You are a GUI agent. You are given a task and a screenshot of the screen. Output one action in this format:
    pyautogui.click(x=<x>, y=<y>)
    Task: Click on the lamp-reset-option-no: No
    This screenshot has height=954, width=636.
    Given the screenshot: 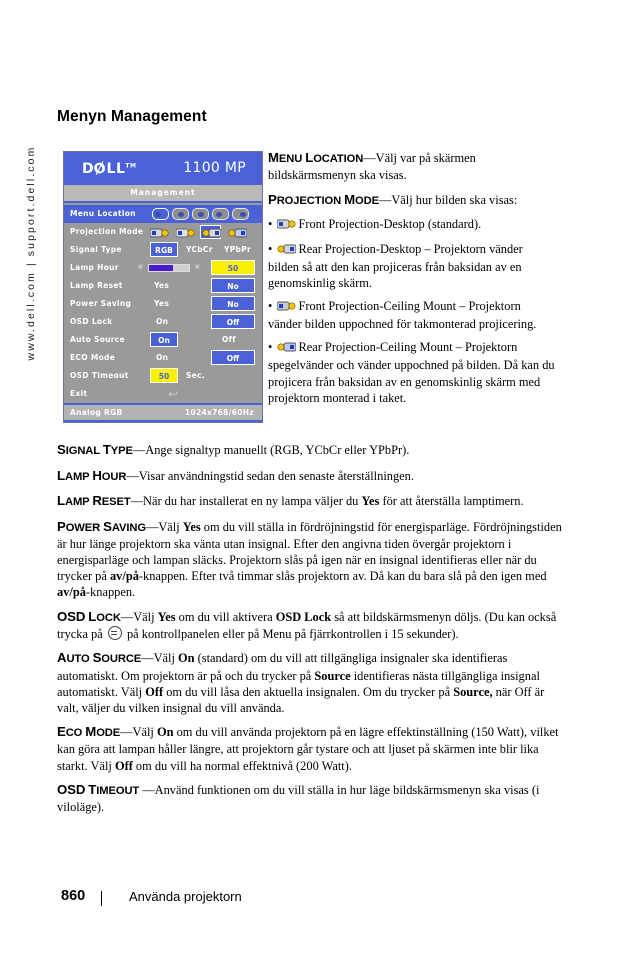 What is the action you would take?
    pyautogui.click(x=233, y=285)
    